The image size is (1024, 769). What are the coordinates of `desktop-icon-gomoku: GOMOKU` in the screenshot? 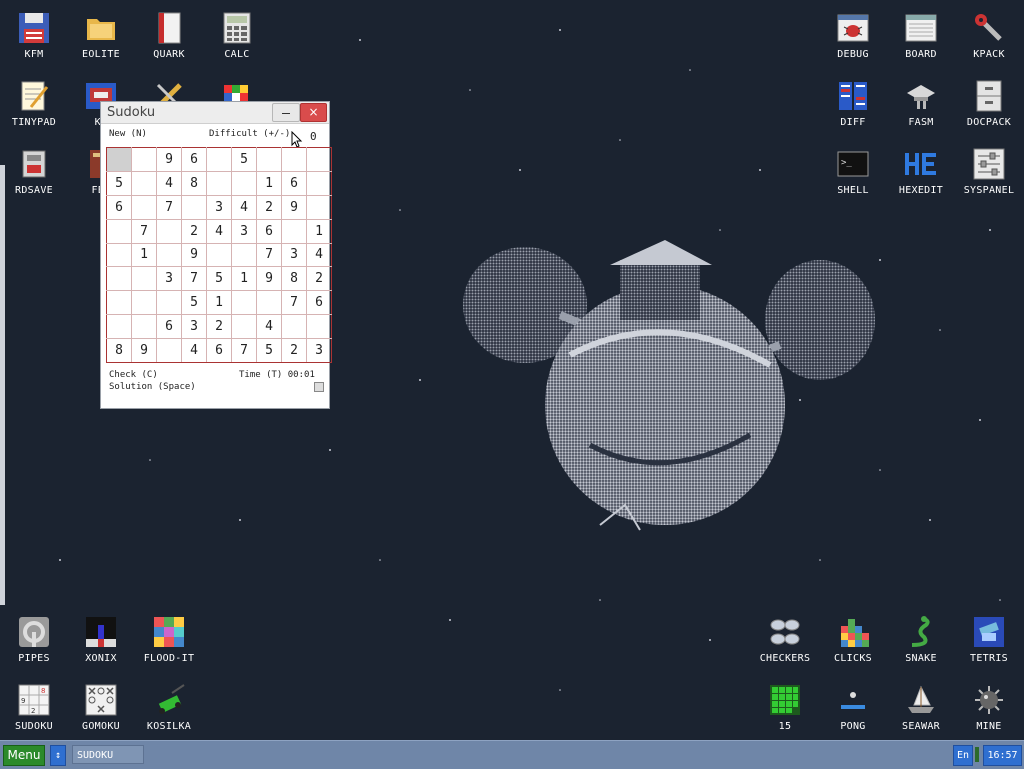 It's located at (101, 709).